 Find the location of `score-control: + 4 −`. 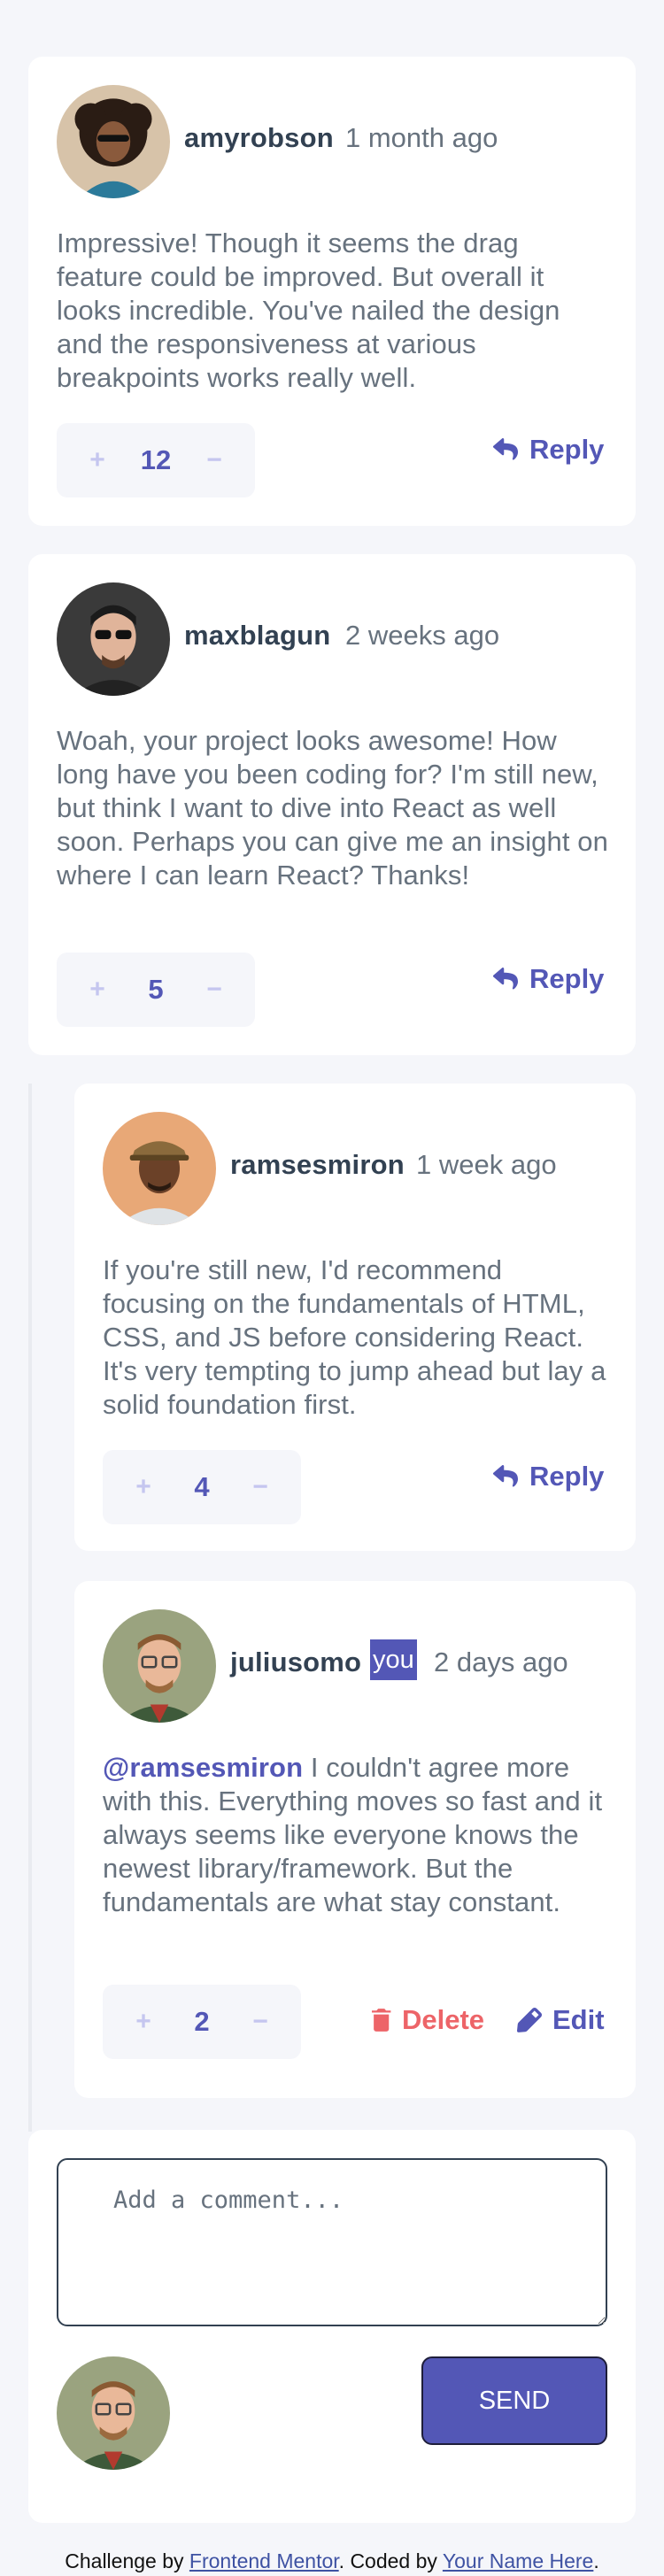

score-control: + 4 − is located at coordinates (202, 1487).